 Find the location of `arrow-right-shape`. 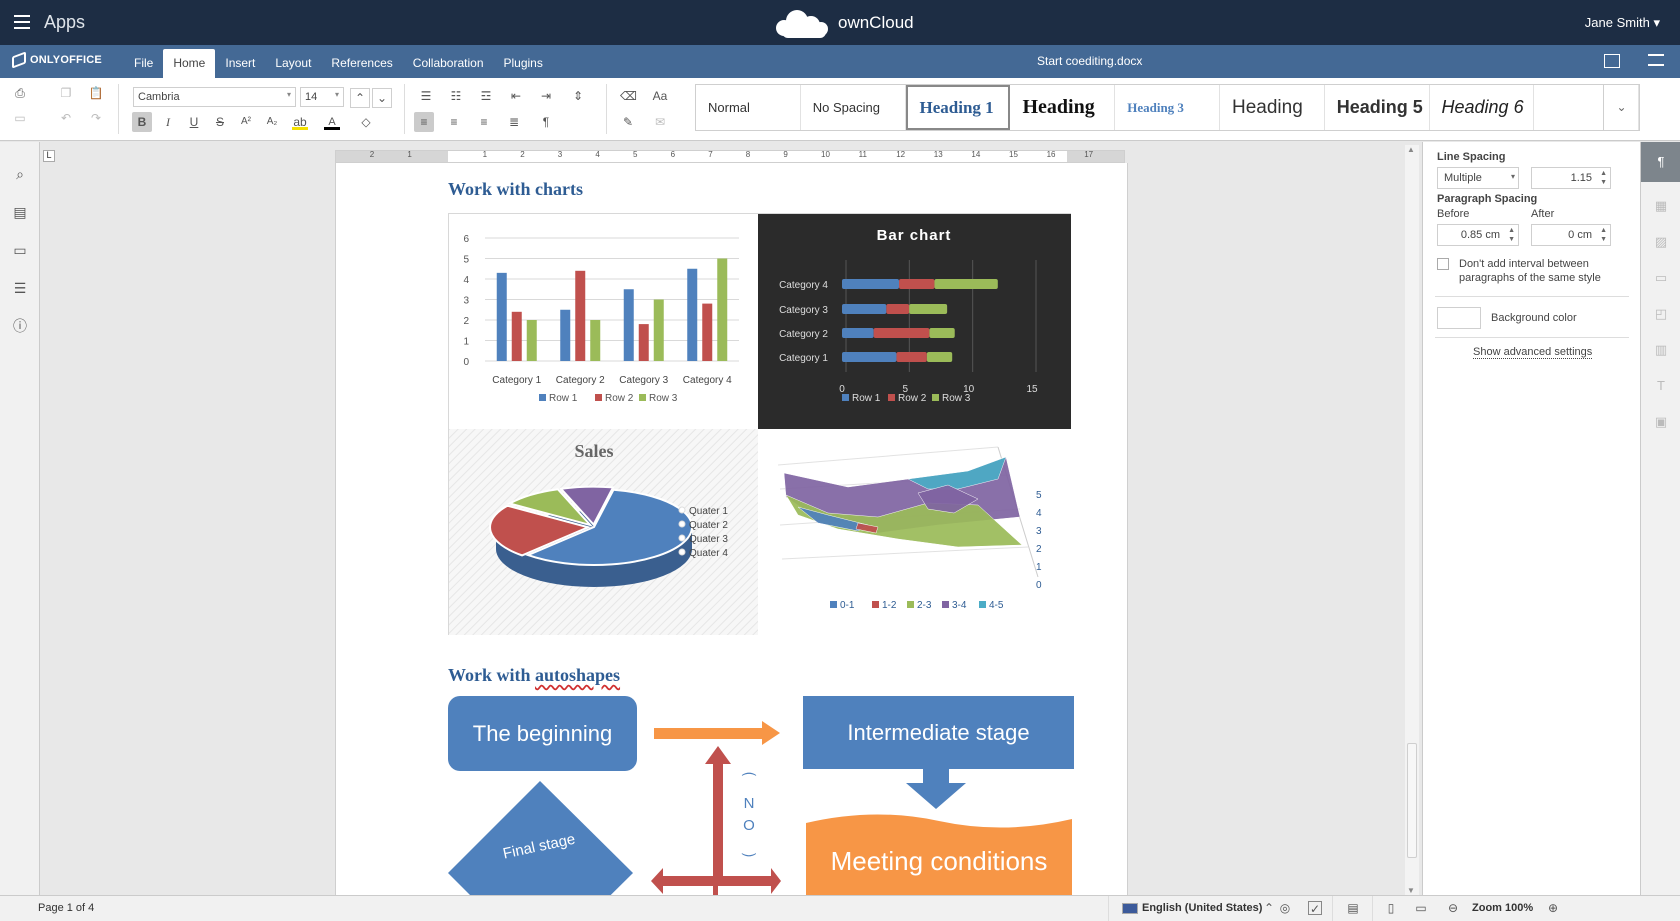

arrow-right-shape is located at coordinates (717, 733).